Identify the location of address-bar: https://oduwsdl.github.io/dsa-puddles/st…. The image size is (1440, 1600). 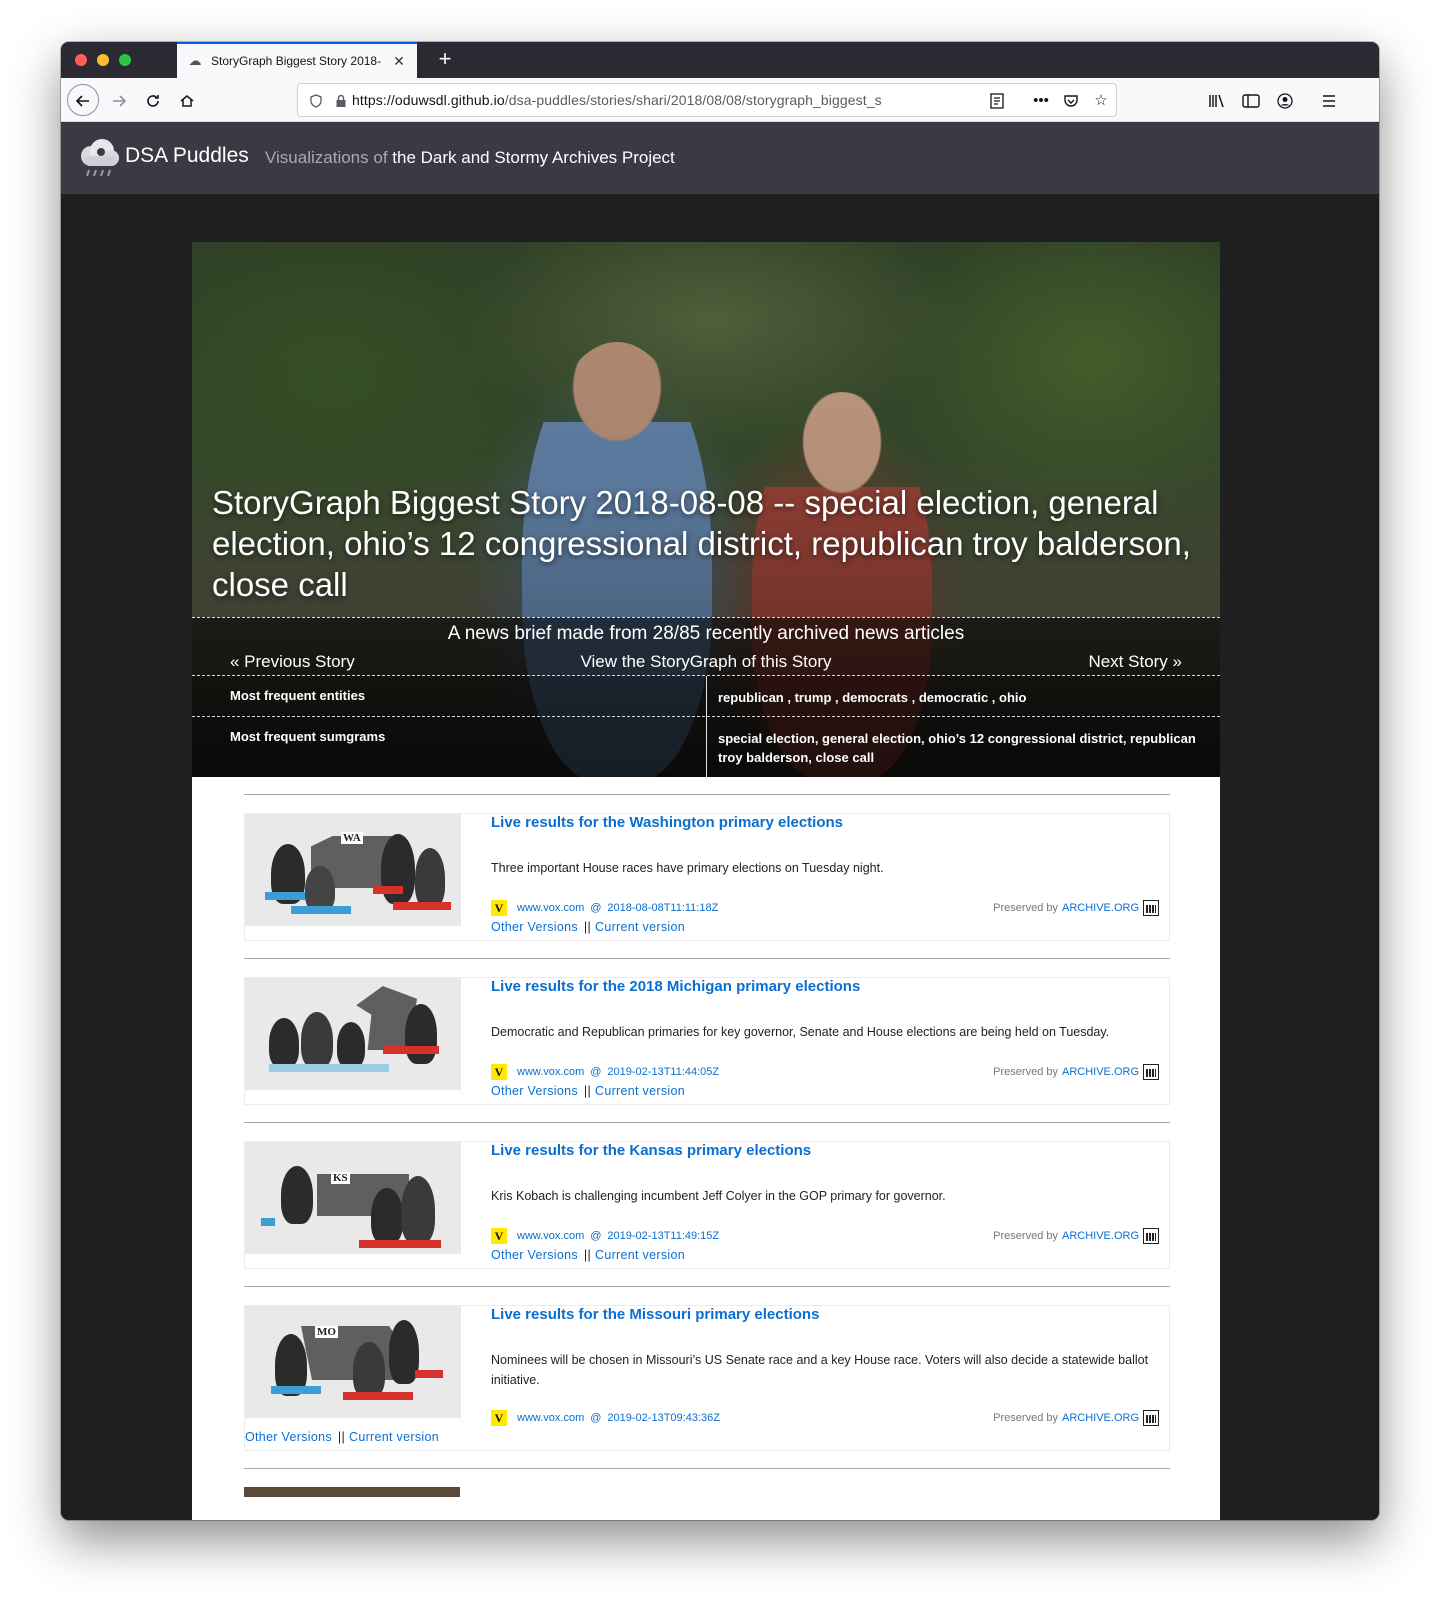
(707, 100).